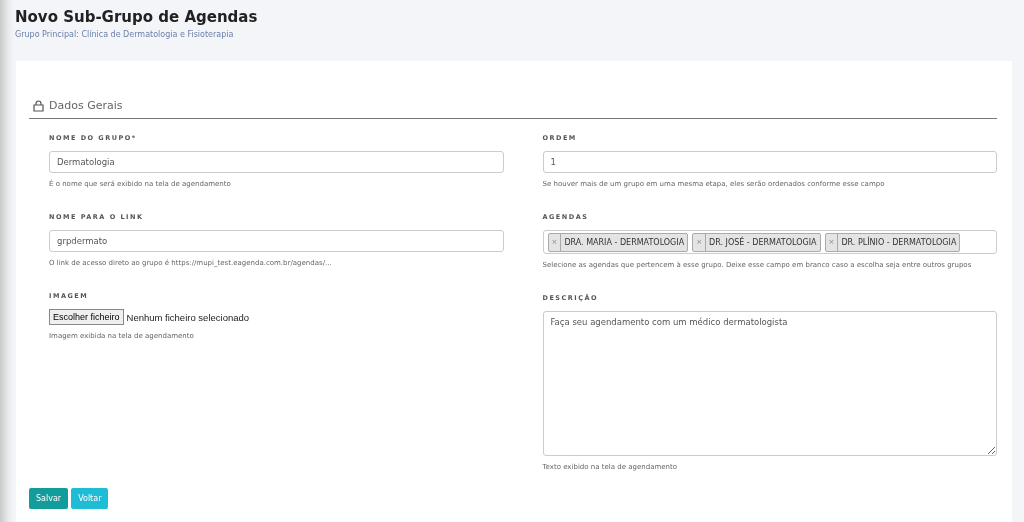 This screenshot has height=522, width=1024. I want to click on page-title: Novo Sub-Grupo de Agendas, so click(137, 17).